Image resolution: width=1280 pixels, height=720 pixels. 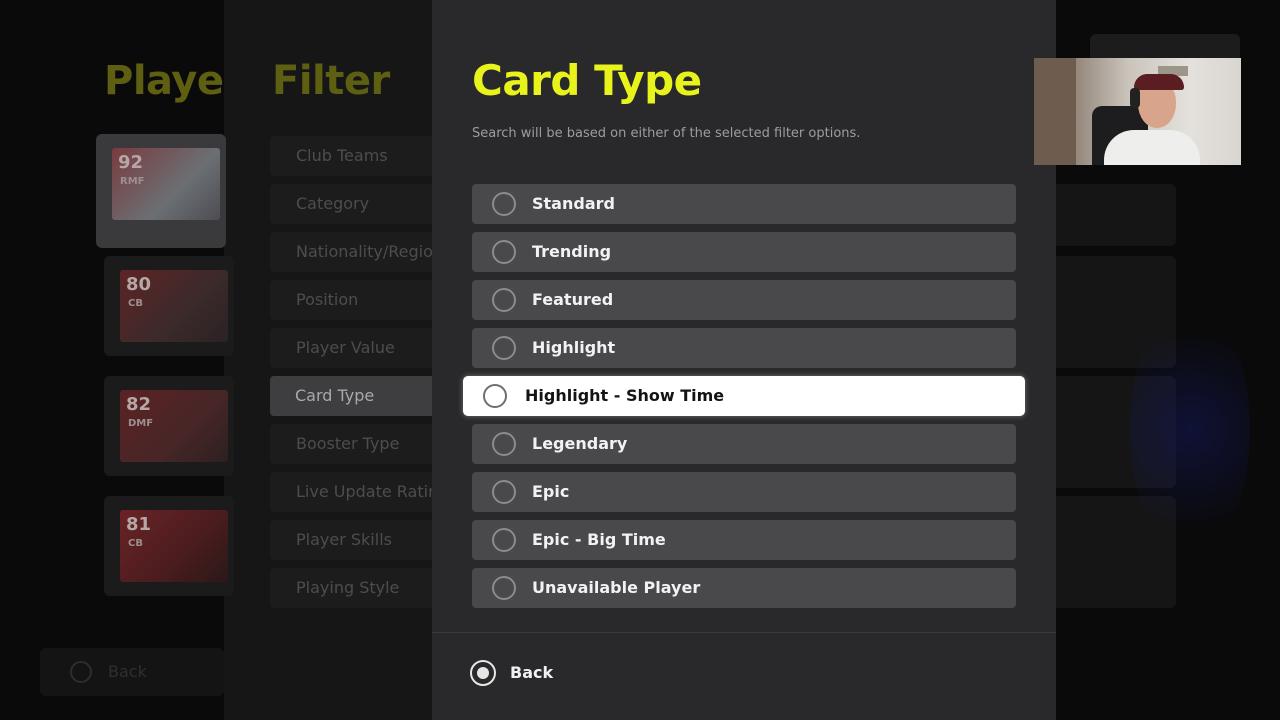 What do you see at coordinates (551, 491) in the screenshot?
I see `option-label: Epic` at bounding box center [551, 491].